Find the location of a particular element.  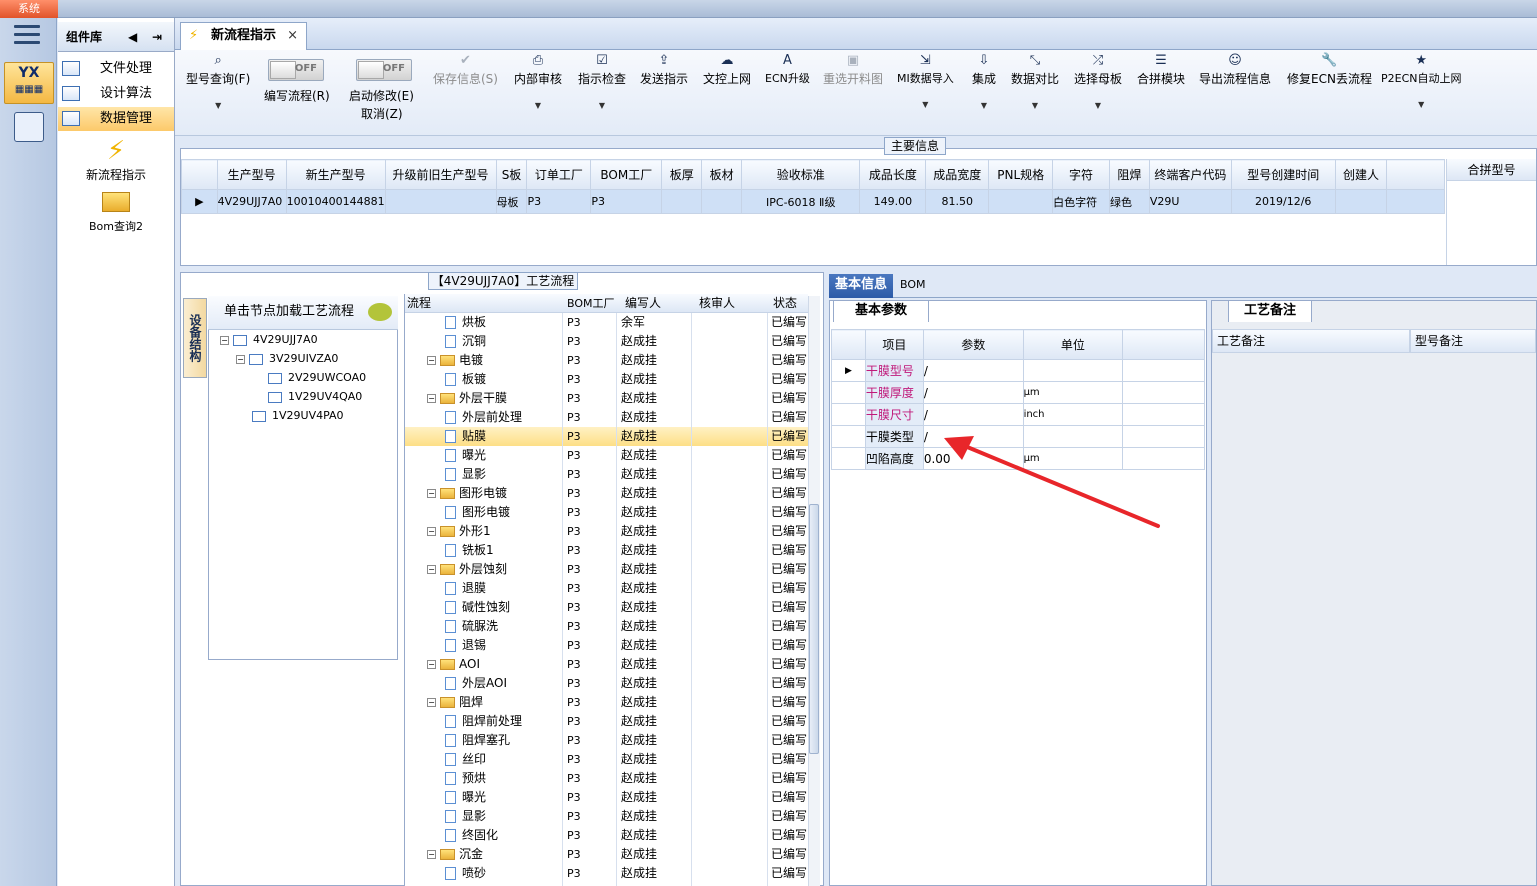

tree-node: 1V29UV4QA0 is located at coordinates (315, 396).